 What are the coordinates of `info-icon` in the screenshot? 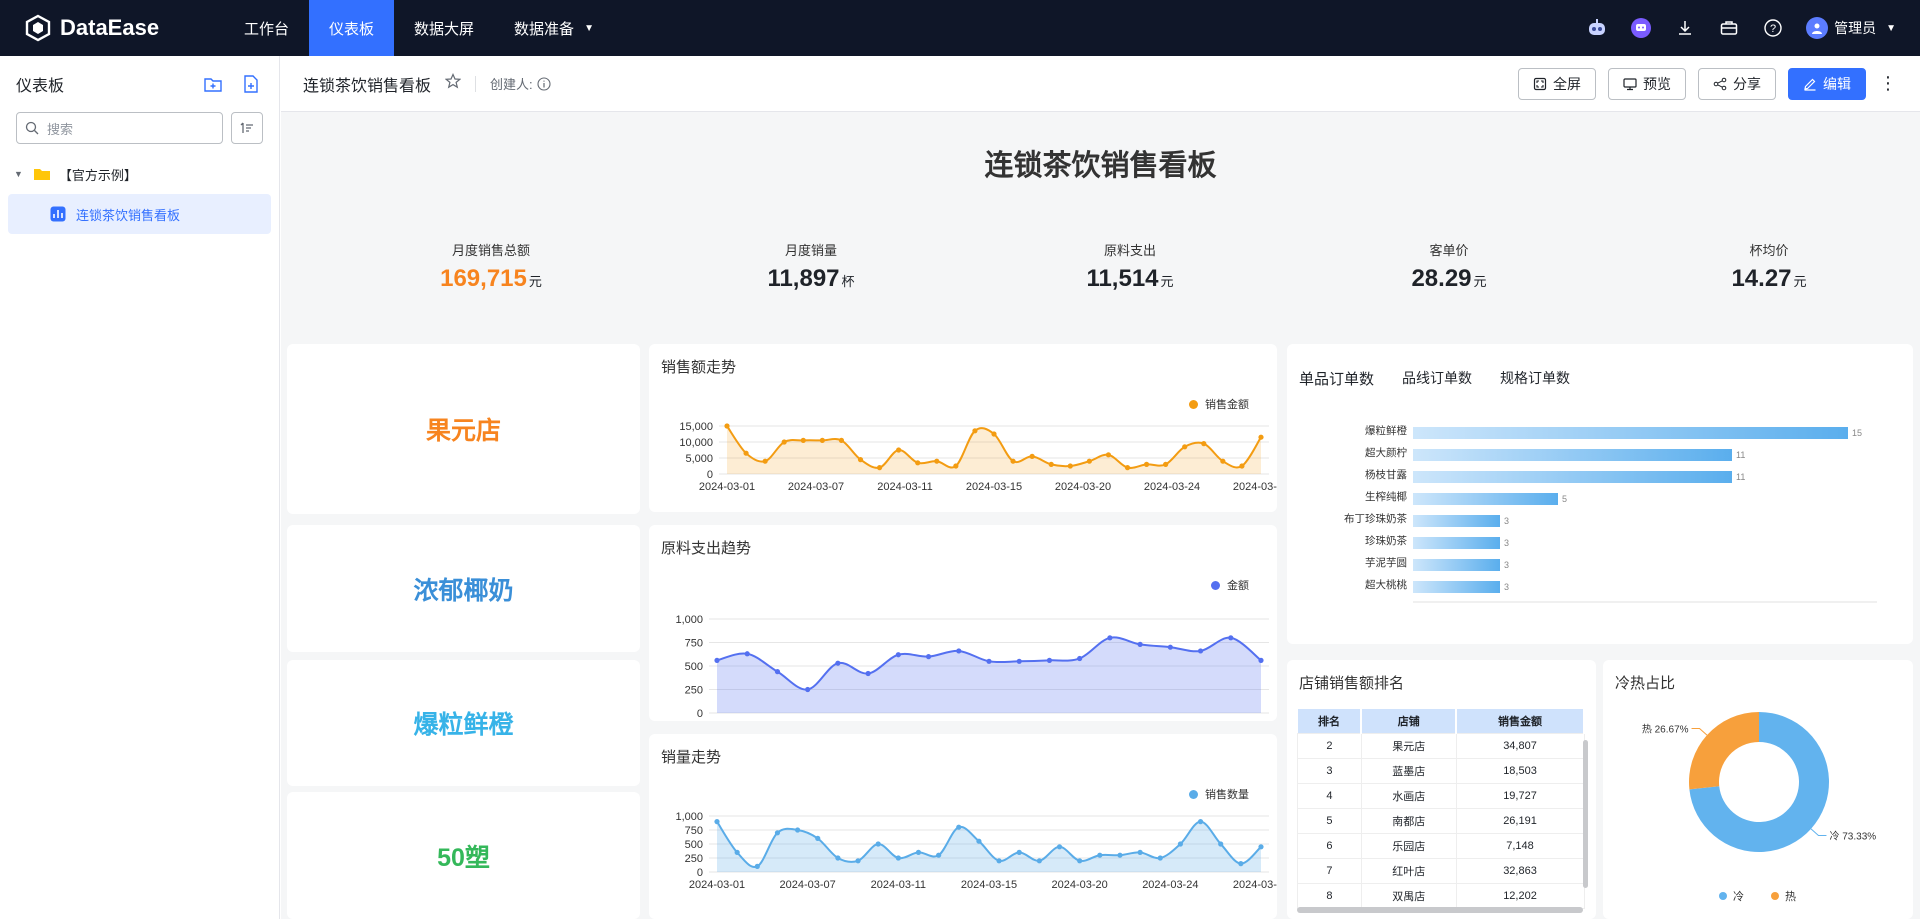 It's located at (544, 83).